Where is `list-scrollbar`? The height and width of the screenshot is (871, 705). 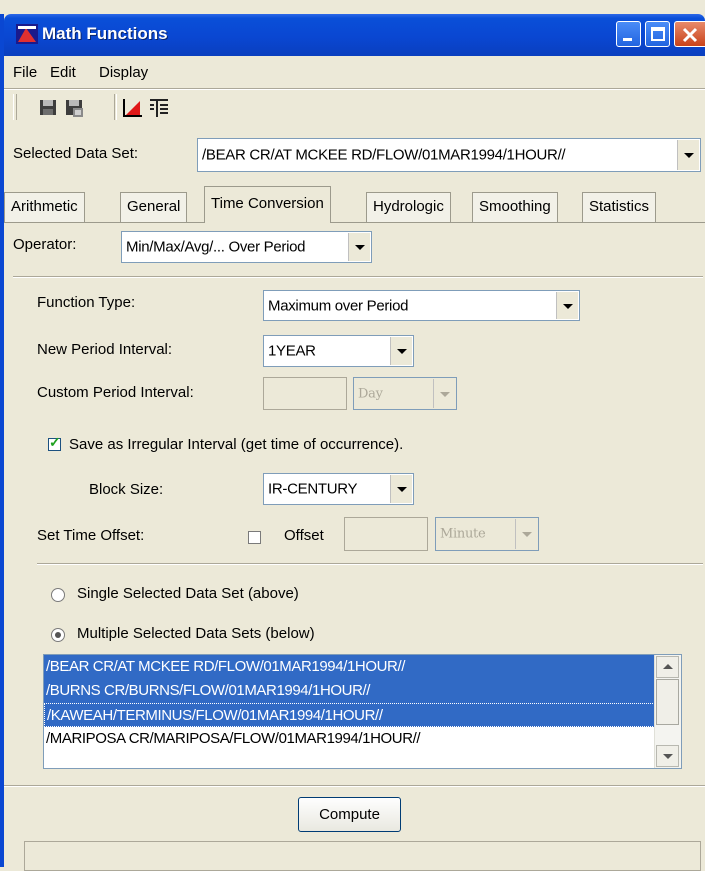
list-scrollbar is located at coordinates (667, 711).